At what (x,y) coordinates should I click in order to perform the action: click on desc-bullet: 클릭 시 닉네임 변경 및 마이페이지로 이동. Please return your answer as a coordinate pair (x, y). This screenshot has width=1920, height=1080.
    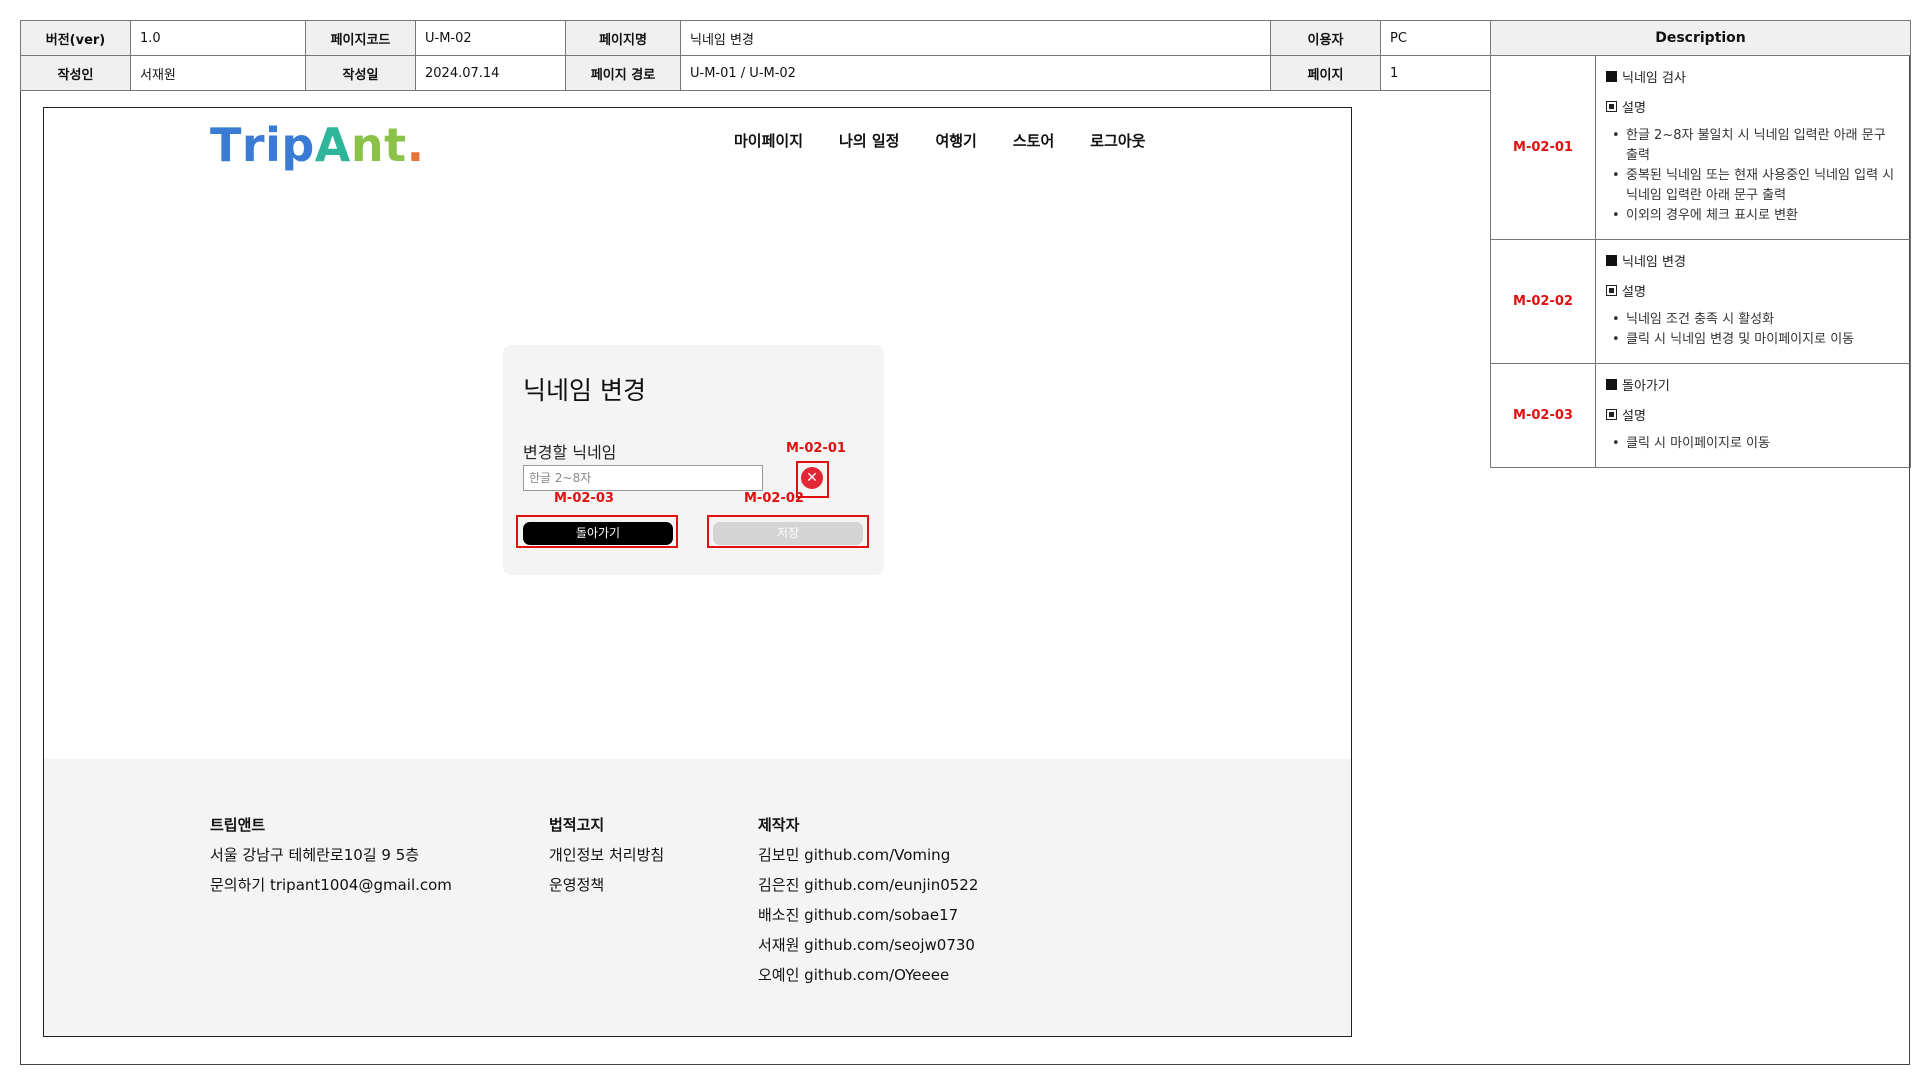
    Looking at the image, I should click on (1756, 340).